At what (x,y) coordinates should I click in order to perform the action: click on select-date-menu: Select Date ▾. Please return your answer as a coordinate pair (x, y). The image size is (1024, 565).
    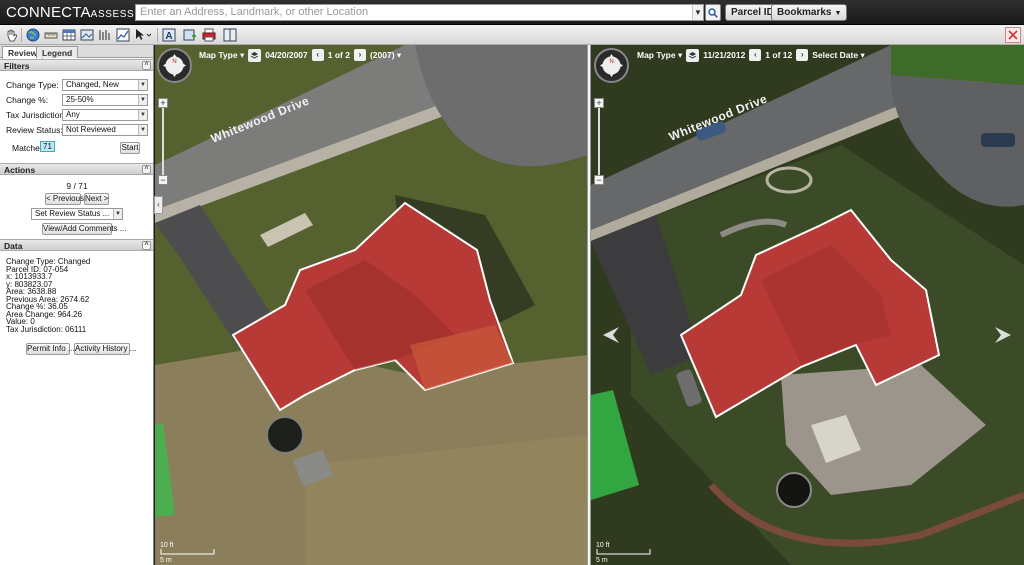
    Looking at the image, I should click on (838, 55).